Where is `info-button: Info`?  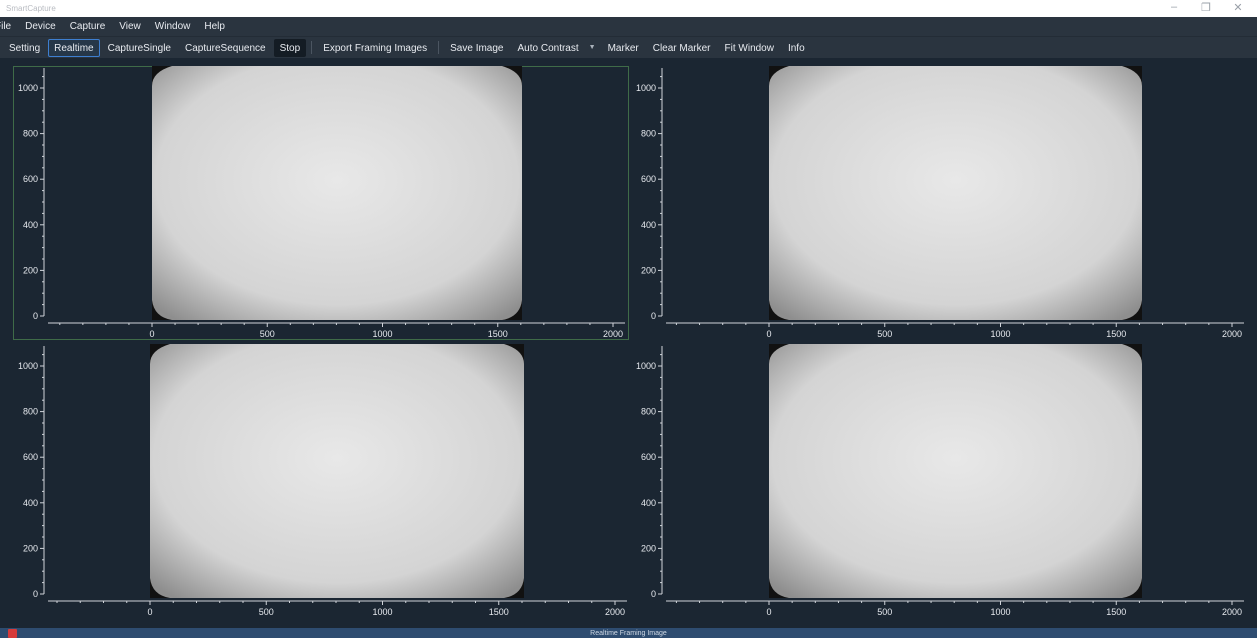
info-button: Info is located at coordinates (796, 48).